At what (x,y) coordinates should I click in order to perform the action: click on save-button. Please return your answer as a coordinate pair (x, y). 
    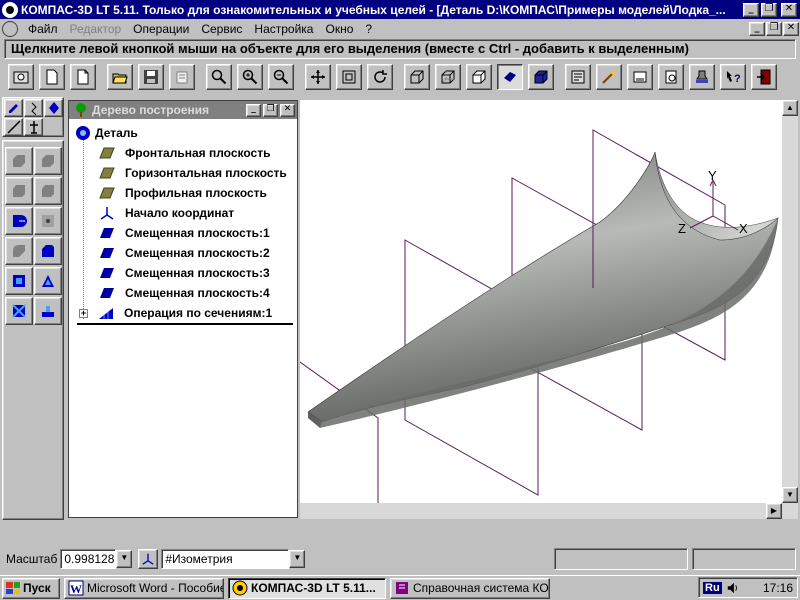
    Looking at the image, I should click on (151, 77).